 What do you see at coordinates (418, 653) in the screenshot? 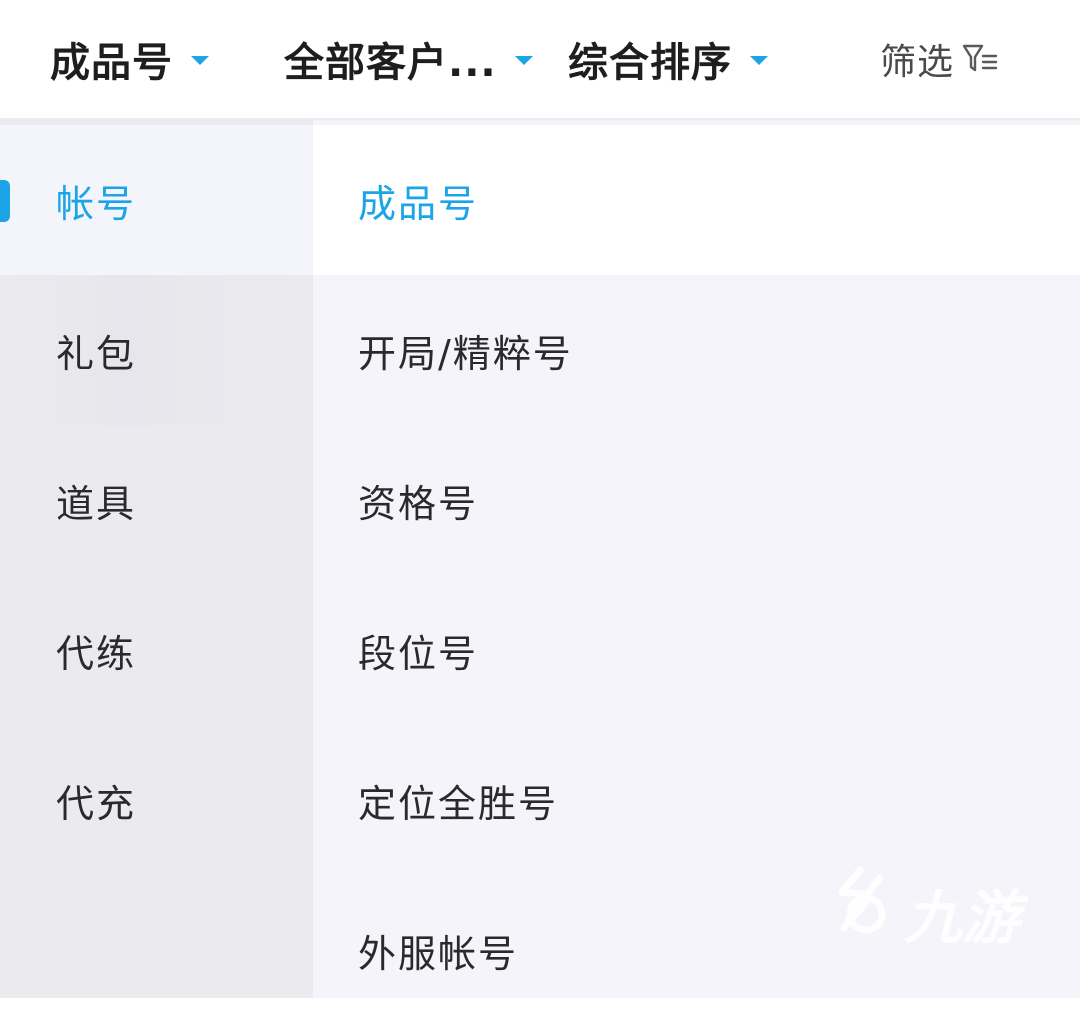
I see `subcategory-label: 段位号` at bounding box center [418, 653].